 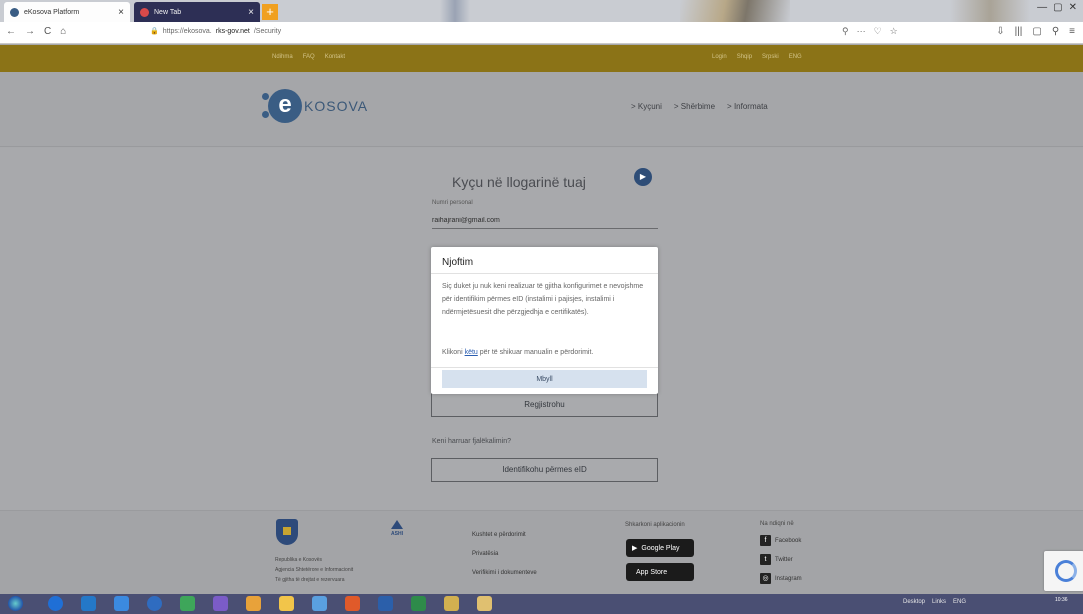 I want to click on twitter-link: t Twitter, so click(x=776, y=559).